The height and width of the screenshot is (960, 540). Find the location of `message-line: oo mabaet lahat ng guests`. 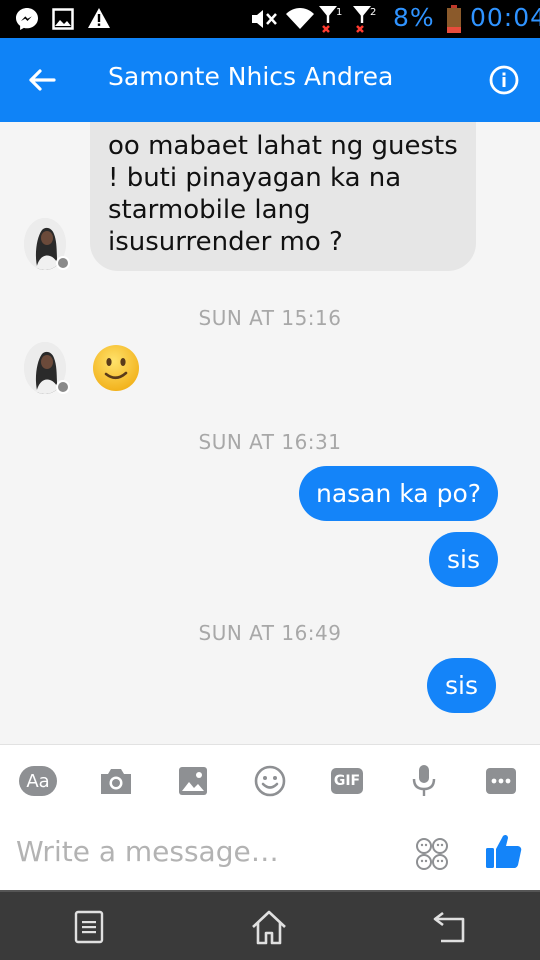

message-line: oo mabaet lahat ng guests is located at coordinates (283, 146).